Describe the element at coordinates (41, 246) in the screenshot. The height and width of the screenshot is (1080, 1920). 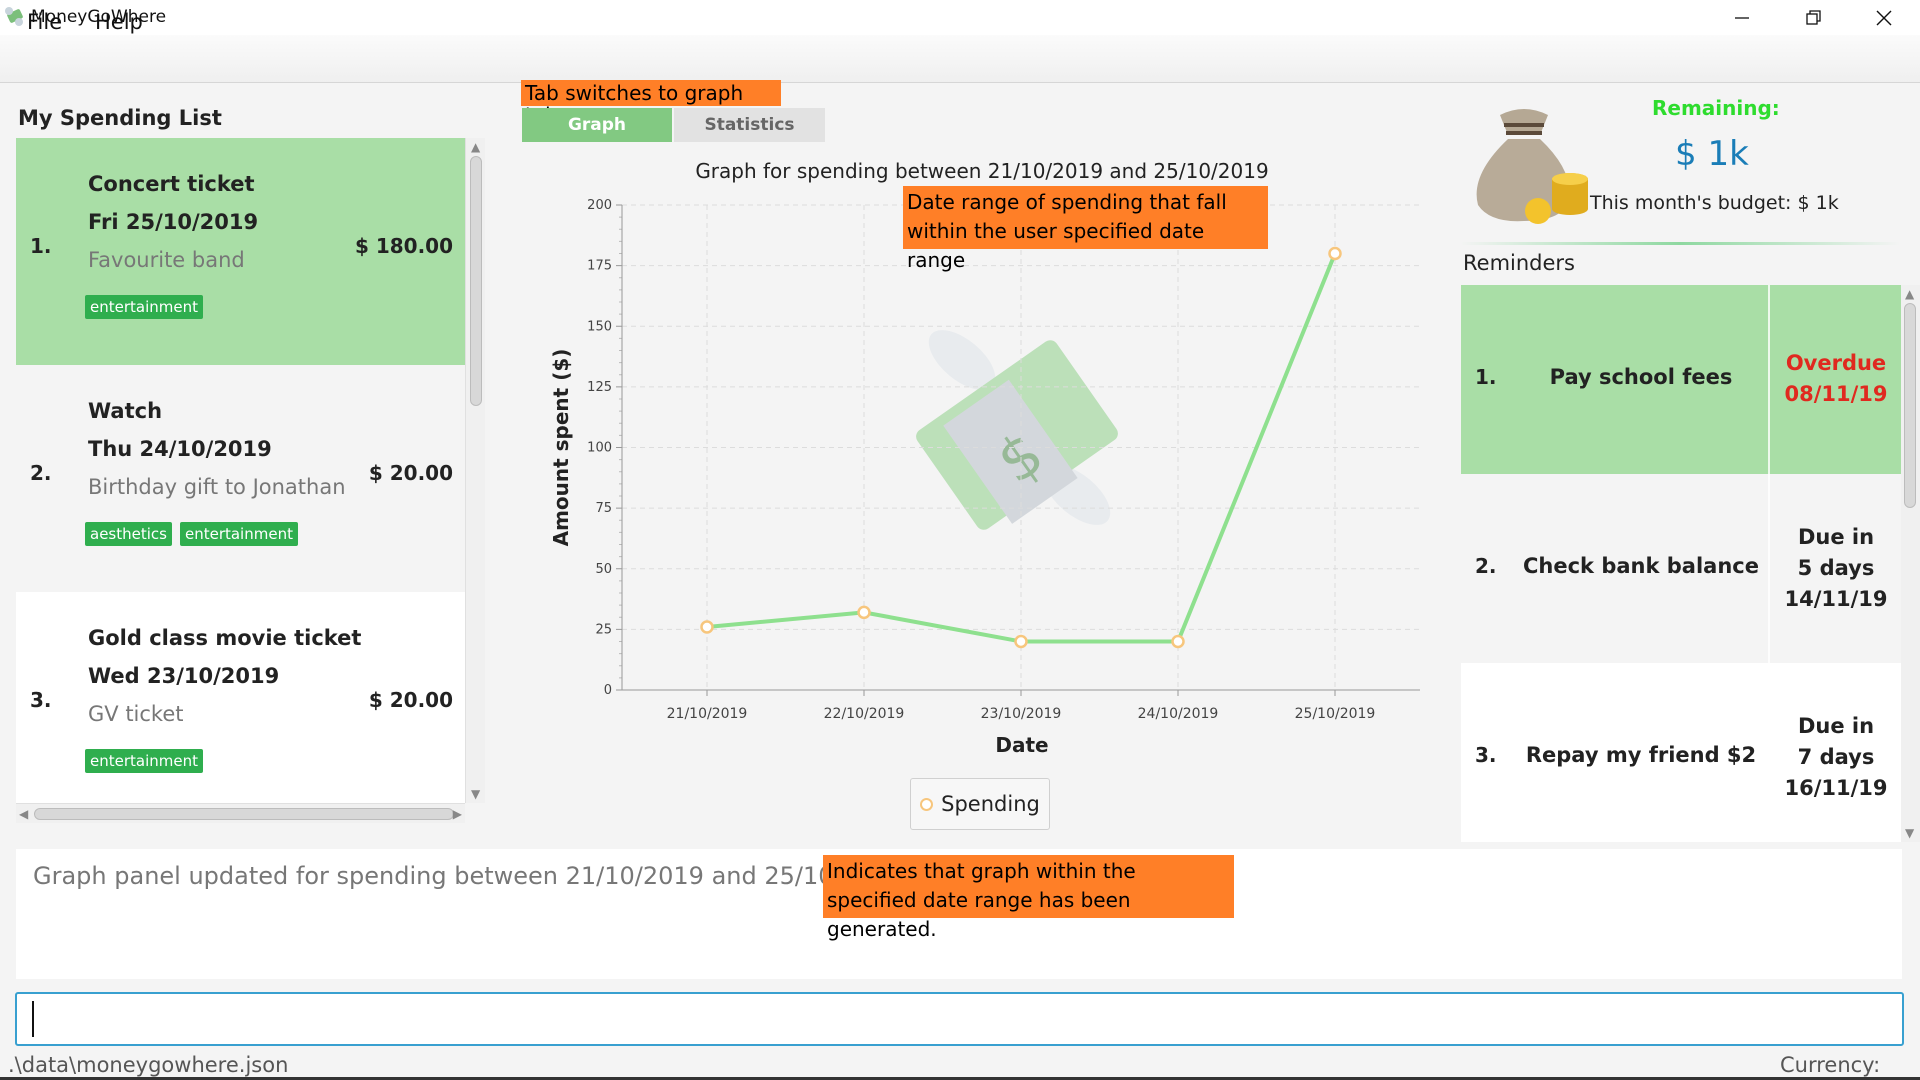
I see `card-index: 1.` at that location.